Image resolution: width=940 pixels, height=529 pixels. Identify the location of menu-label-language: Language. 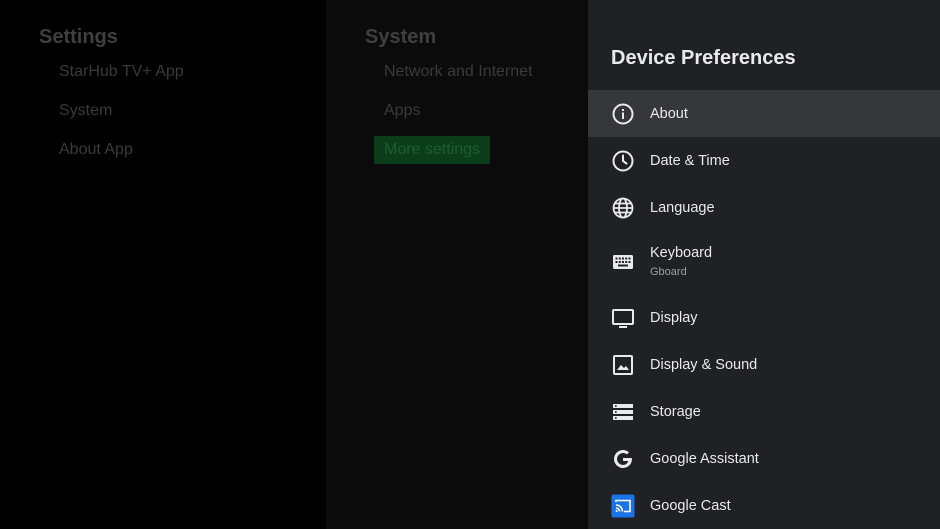
(682, 207).